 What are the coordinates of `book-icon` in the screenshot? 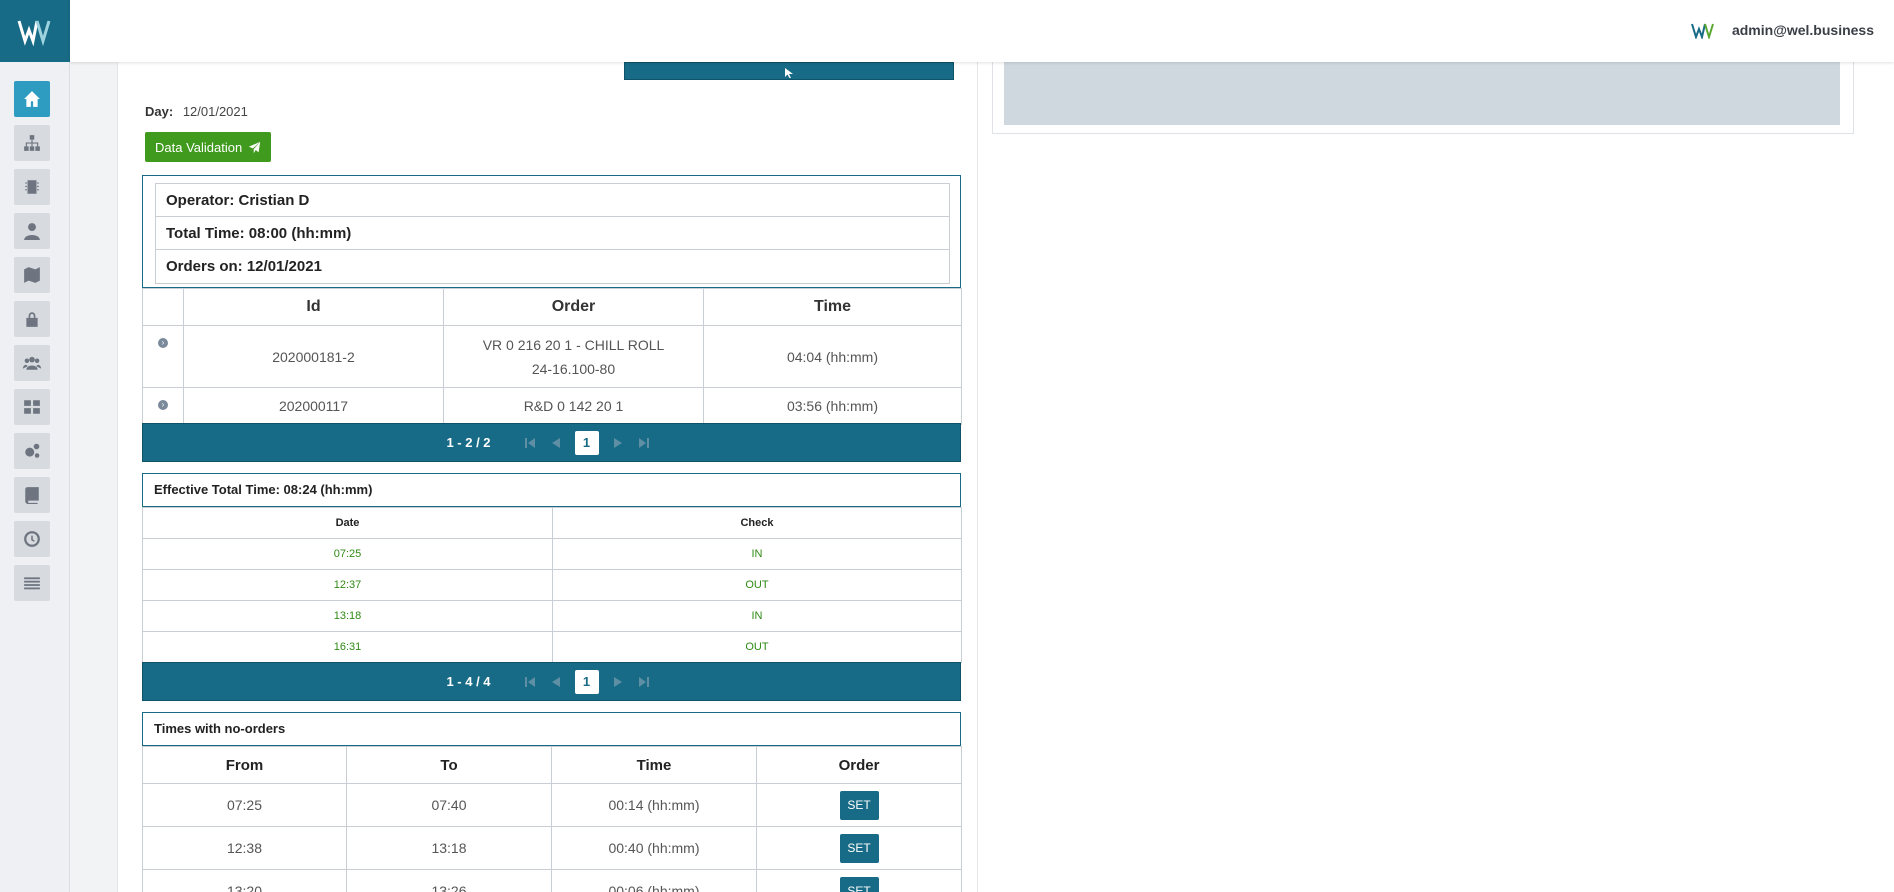 It's located at (32, 495).